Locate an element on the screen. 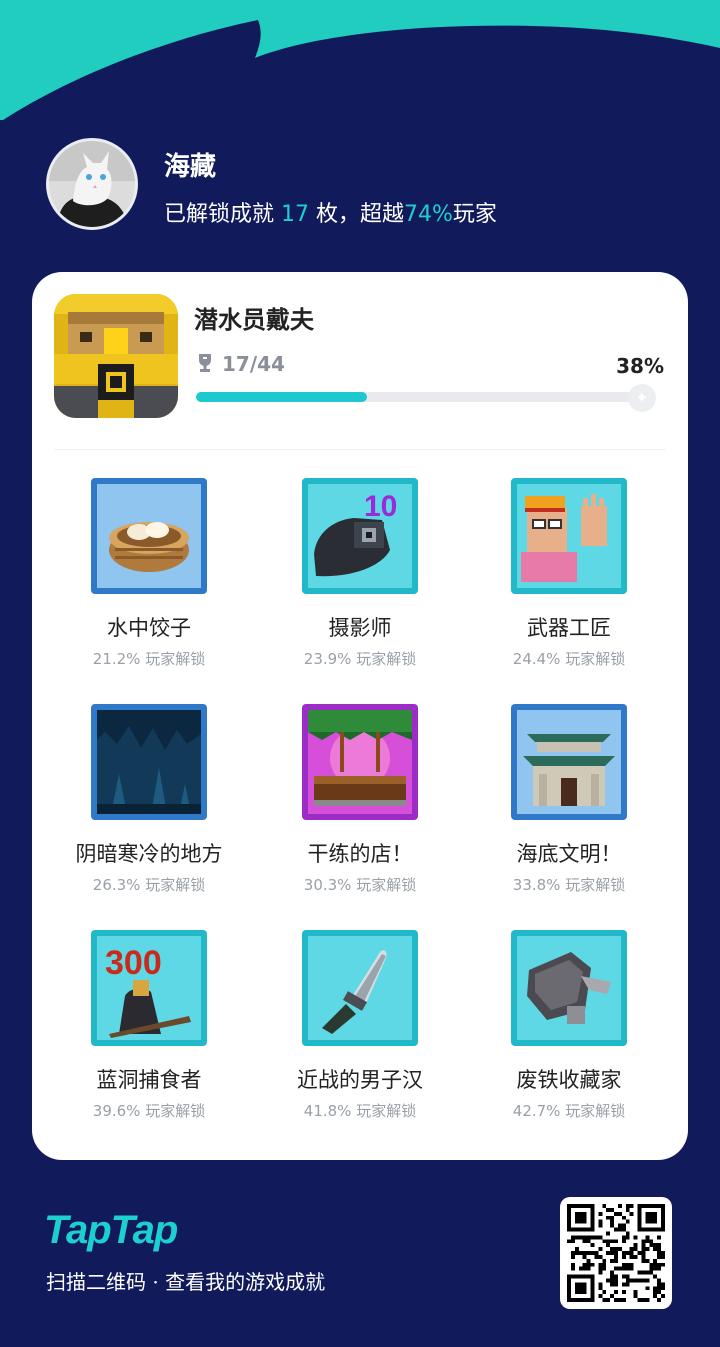 The image size is (720, 1347). divider is located at coordinates (360, 449).